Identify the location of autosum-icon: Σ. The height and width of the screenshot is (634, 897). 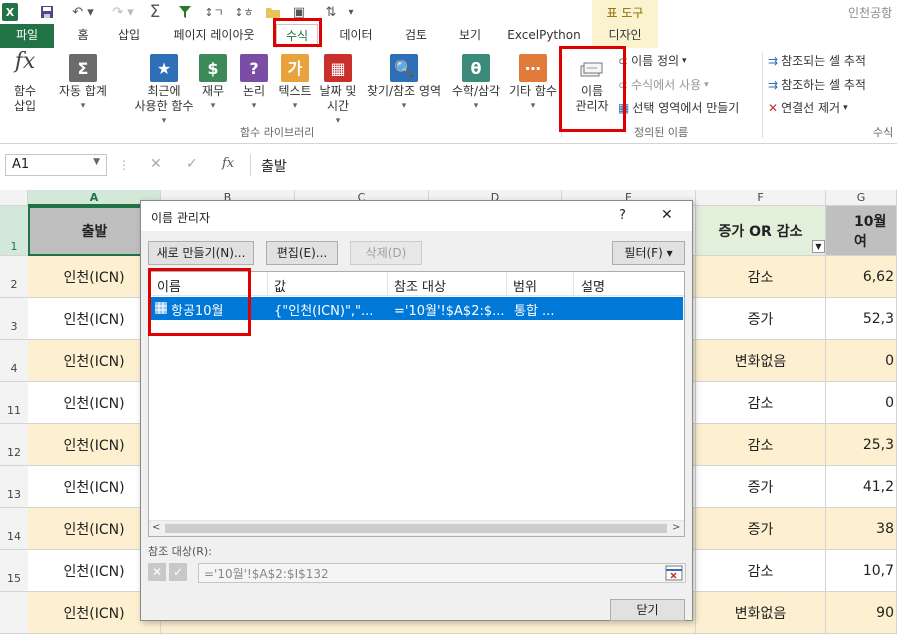
(155, 12).